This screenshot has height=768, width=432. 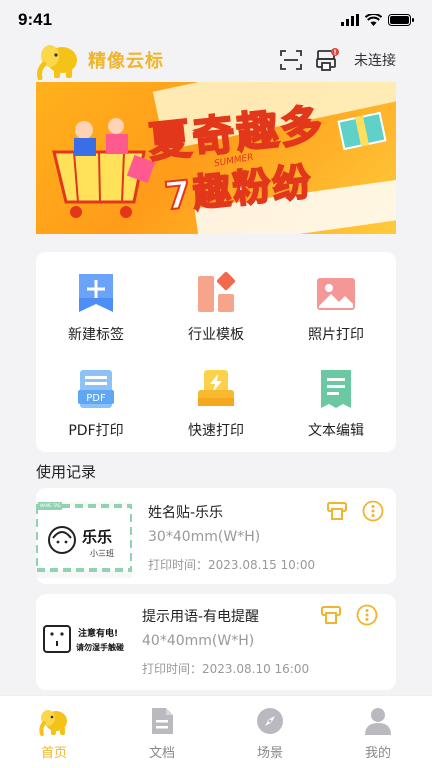 I want to click on func-label: 快速打印, so click(x=216, y=431).